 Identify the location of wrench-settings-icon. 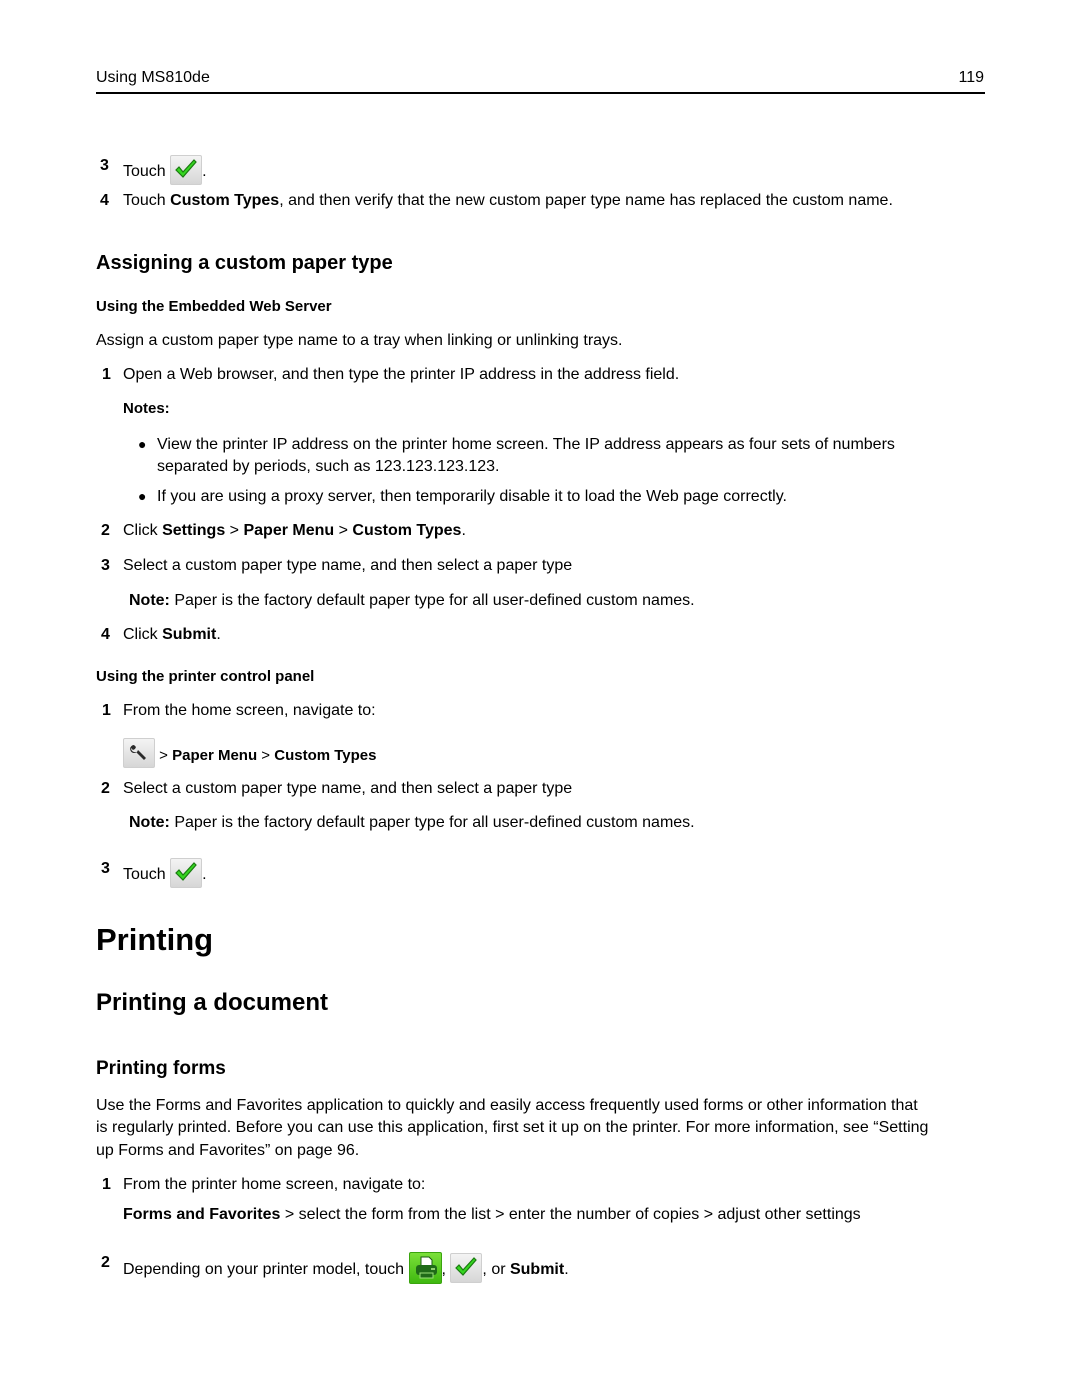
(139, 753).